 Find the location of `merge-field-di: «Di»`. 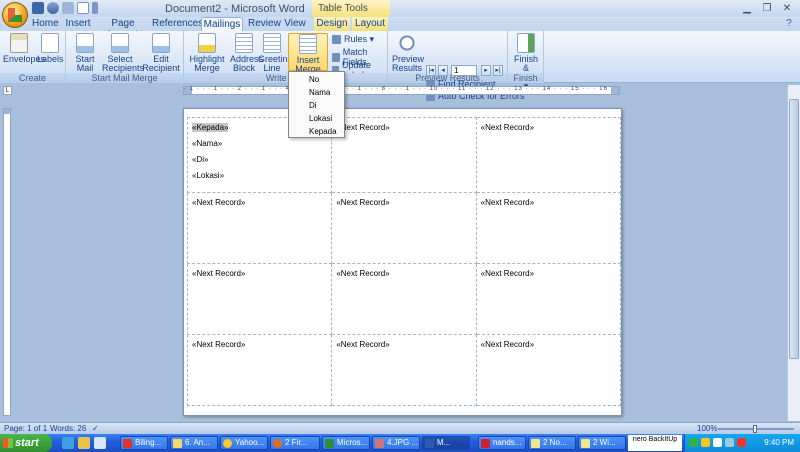

merge-field-di: «Di» is located at coordinates (259, 159).